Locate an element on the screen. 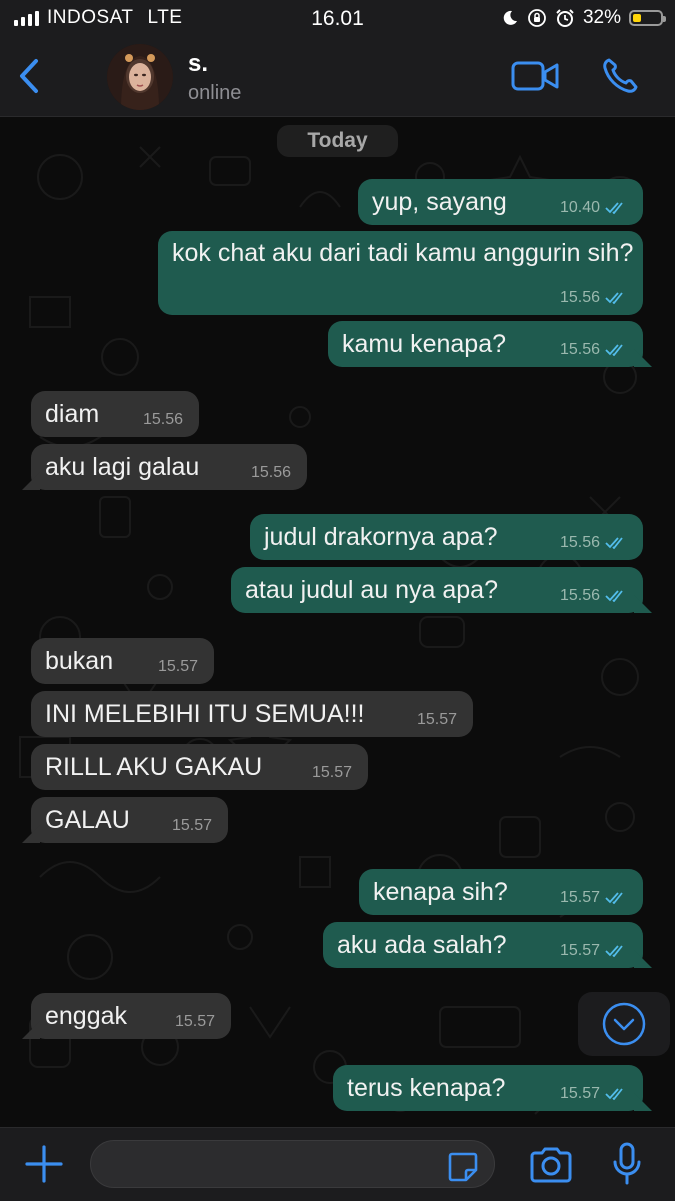 This screenshot has height=1201, width=675. orientation-lock-icon is located at coordinates (537, 18).